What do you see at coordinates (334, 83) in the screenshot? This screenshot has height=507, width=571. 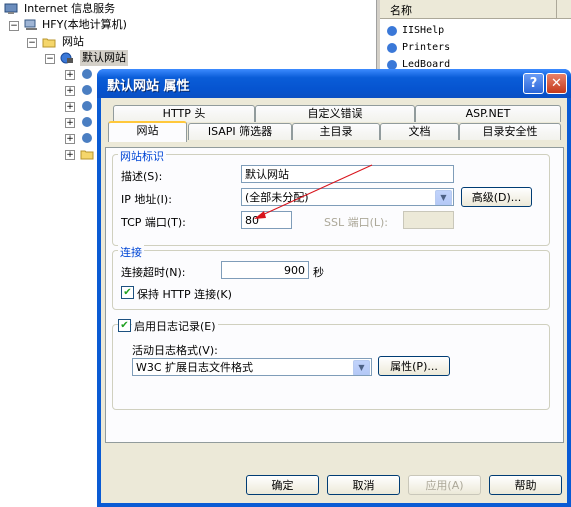 I see `dialog-titlebar: 默认网站 属性 ? ✕` at bounding box center [334, 83].